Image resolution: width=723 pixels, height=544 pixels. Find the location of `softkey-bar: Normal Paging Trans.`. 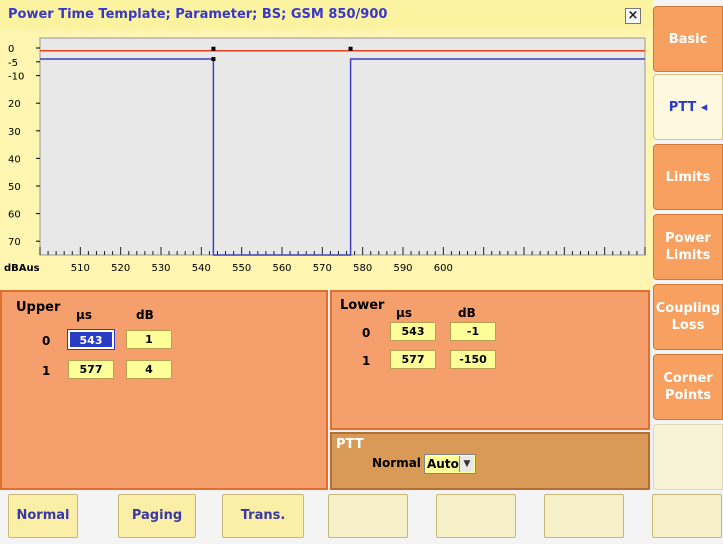

softkey-bar: Normal Paging Trans. is located at coordinates (361, 517).